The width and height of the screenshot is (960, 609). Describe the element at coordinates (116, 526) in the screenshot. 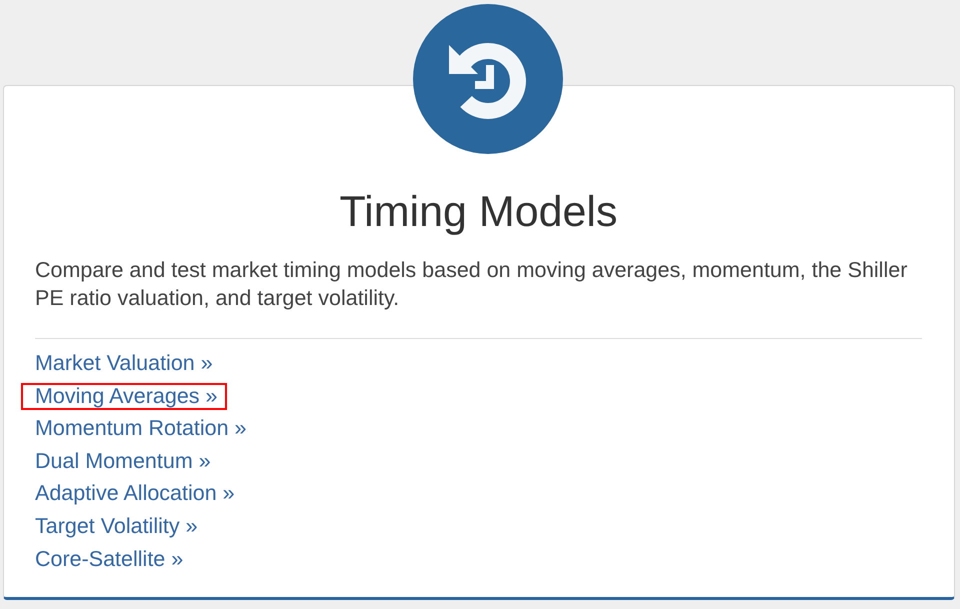

I see `model-link: Target Volatility »` at that location.